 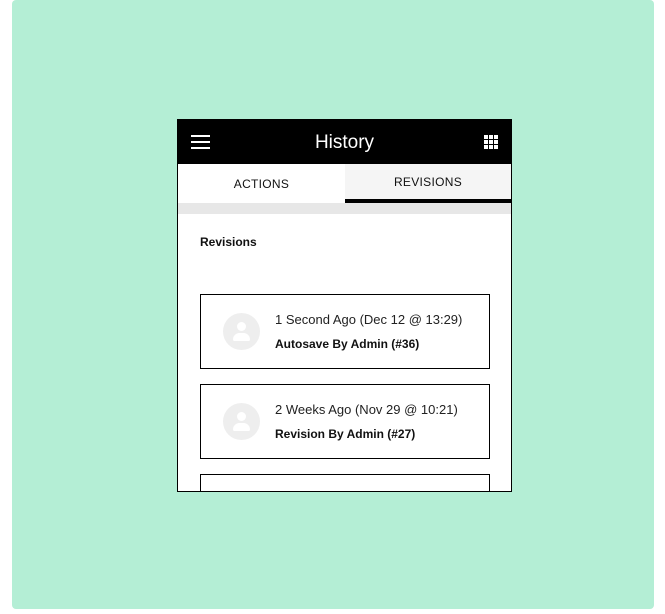 I want to click on page-title: History, so click(x=344, y=142).